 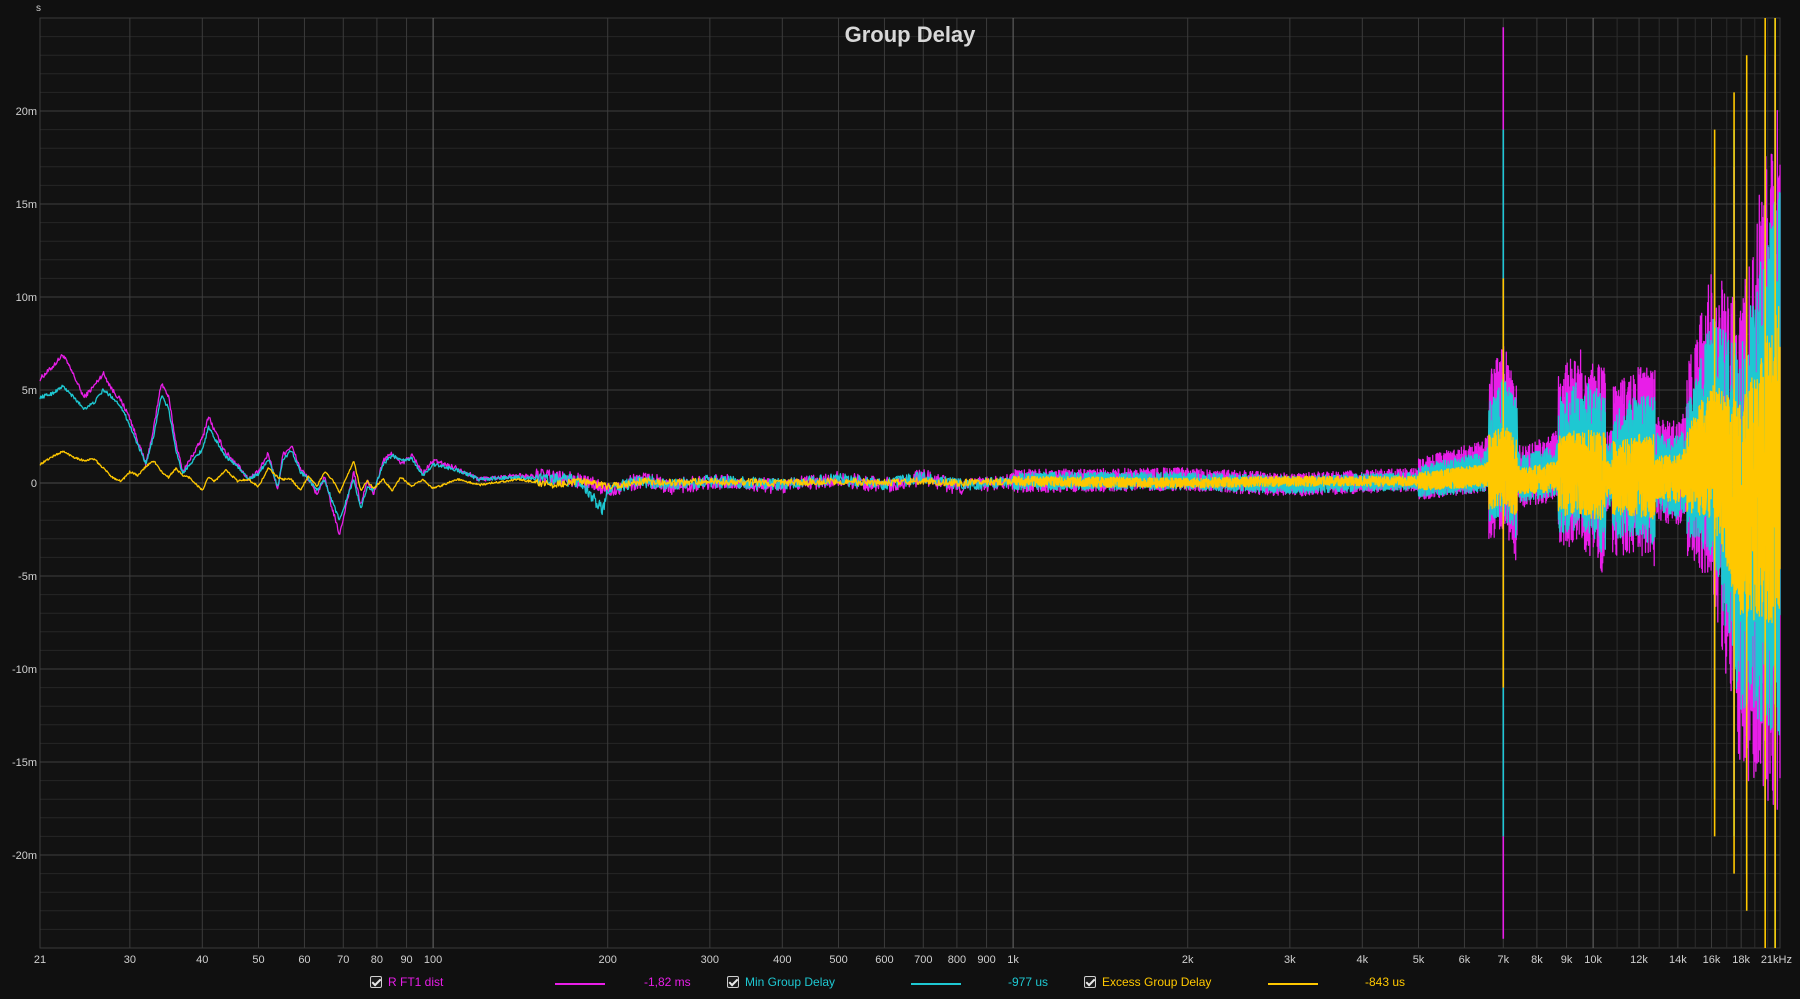 I want to click on y-tick-label: -5m, so click(x=27, y=577).